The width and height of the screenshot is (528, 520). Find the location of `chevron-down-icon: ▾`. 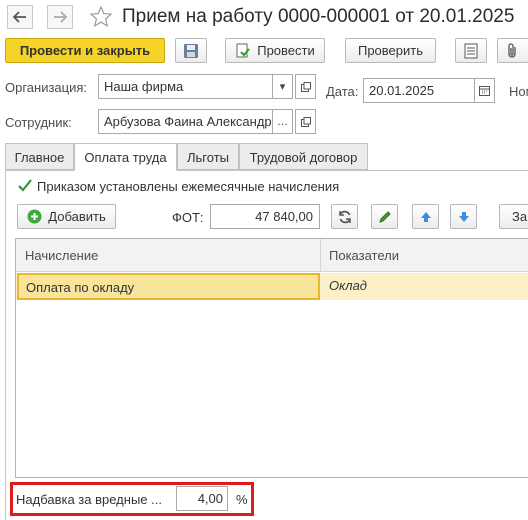

chevron-down-icon: ▾ is located at coordinates (282, 87).